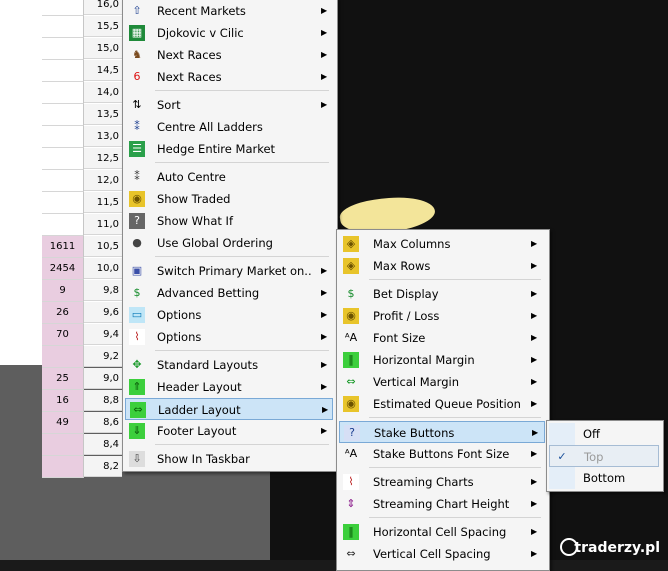 This screenshot has height=571, width=668. I want to click on menu-item-streaming-chart-height: ⇕ Streaming Chart Height ▶, so click(442, 504).